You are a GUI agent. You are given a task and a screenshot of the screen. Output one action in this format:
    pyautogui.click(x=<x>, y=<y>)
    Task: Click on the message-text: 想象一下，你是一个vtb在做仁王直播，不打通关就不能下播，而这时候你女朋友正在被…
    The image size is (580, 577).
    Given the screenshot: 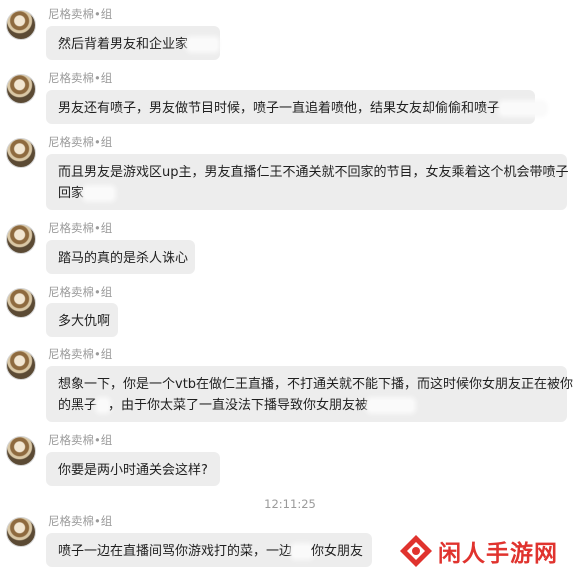 What is the action you would take?
    pyautogui.click(x=316, y=384)
    